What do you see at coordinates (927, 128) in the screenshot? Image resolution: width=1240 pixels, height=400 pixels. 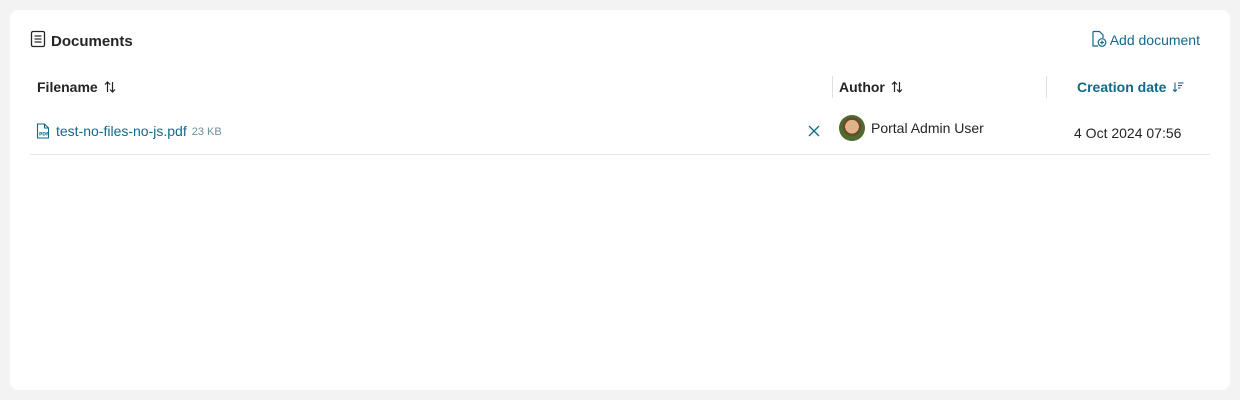 I see `author-name: Portal Admin User` at bounding box center [927, 128].